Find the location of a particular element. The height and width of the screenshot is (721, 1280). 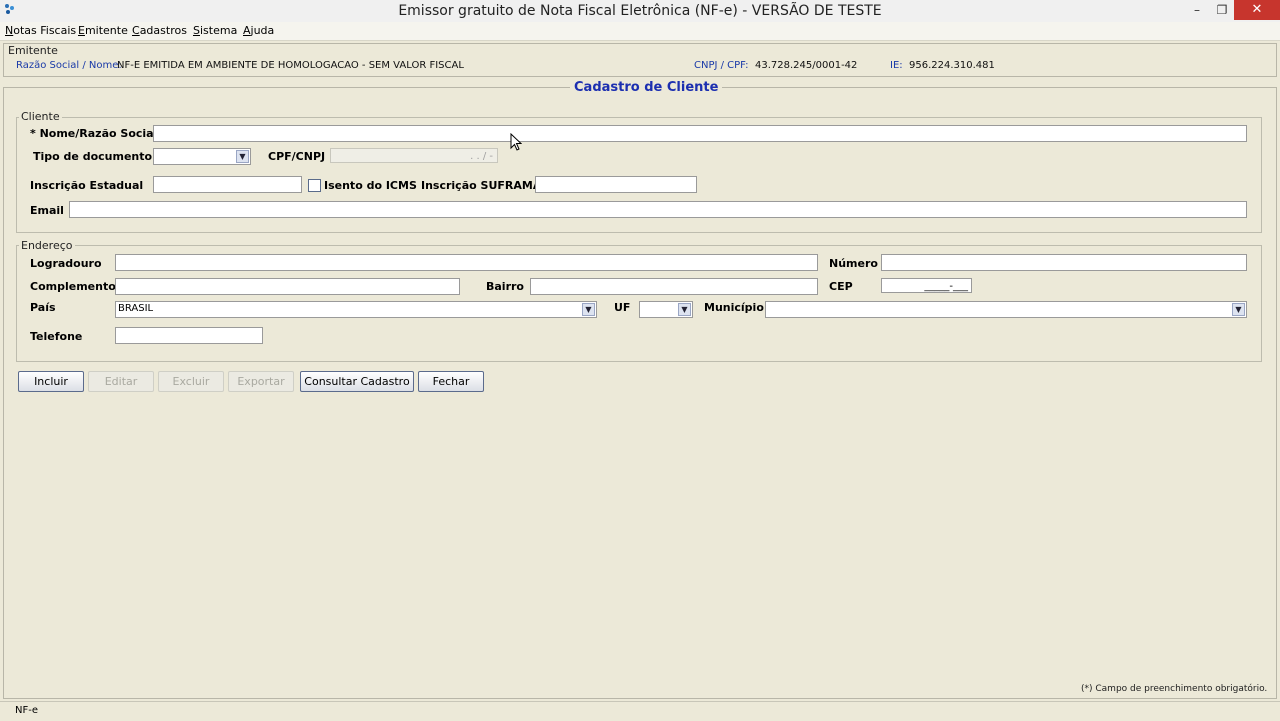

emitente-group-label: Emitente is located at coordinates (33, 50).